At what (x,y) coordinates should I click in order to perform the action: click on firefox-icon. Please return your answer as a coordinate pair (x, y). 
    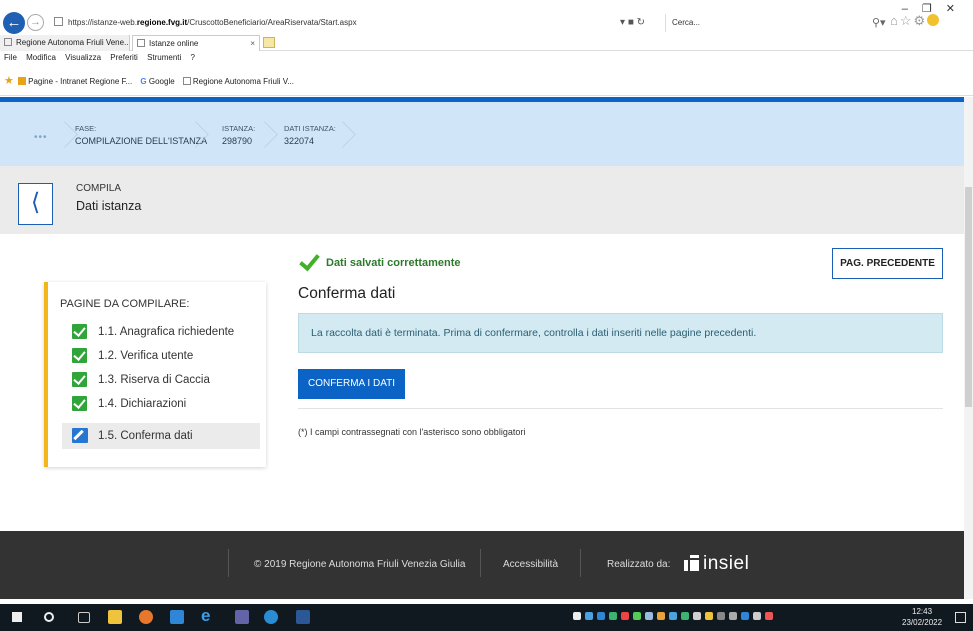
    Looking at the image, I should click on (146, 617).